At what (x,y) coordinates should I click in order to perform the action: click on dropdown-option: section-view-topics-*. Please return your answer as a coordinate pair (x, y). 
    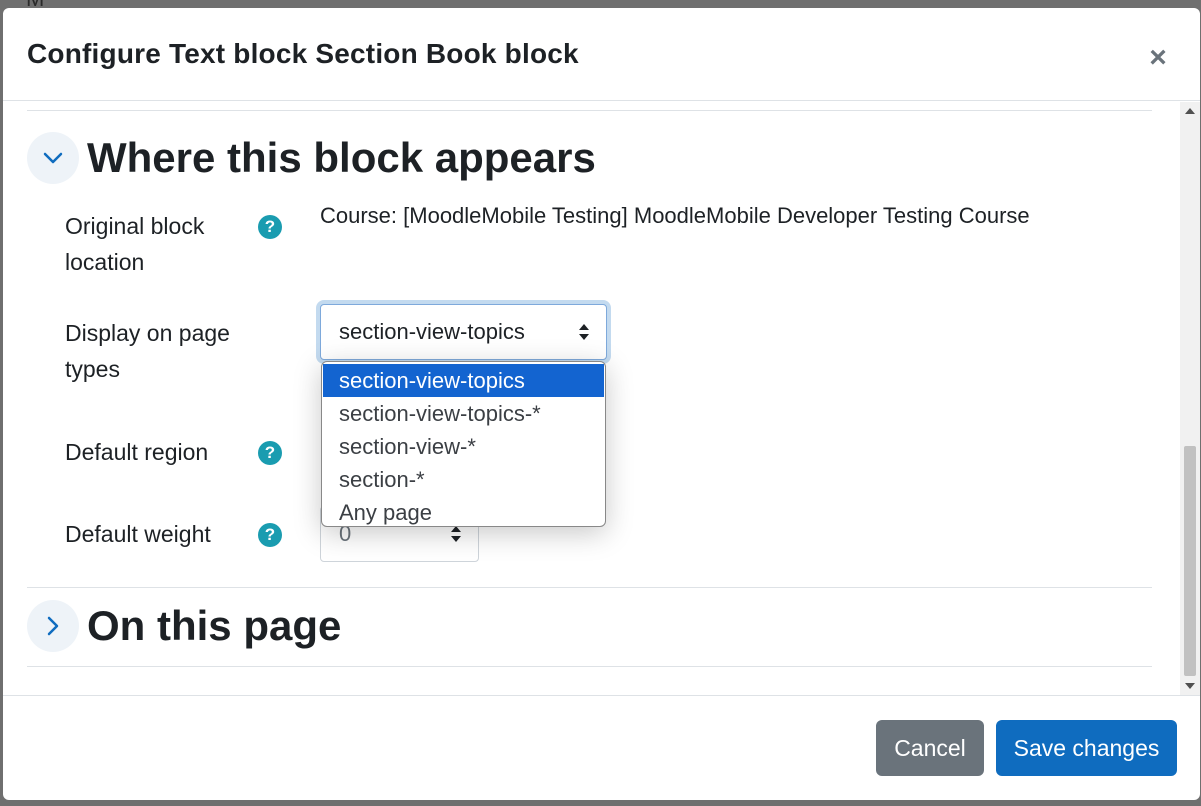
    Looking at the image, I should click on (463, 413).